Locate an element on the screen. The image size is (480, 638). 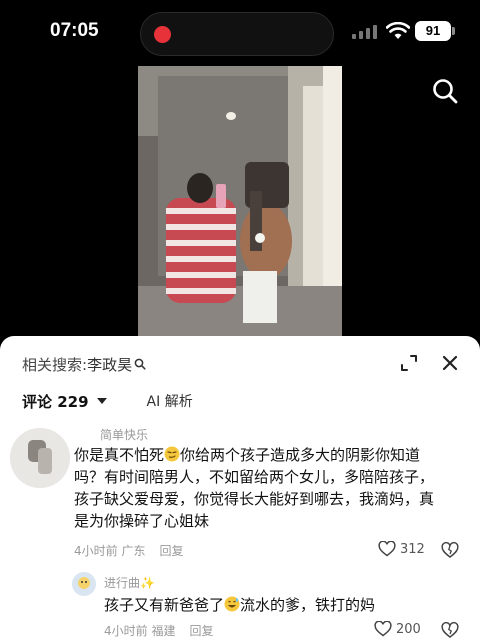
status-bar: 07:05 91 is located at coordinates (240, 33).